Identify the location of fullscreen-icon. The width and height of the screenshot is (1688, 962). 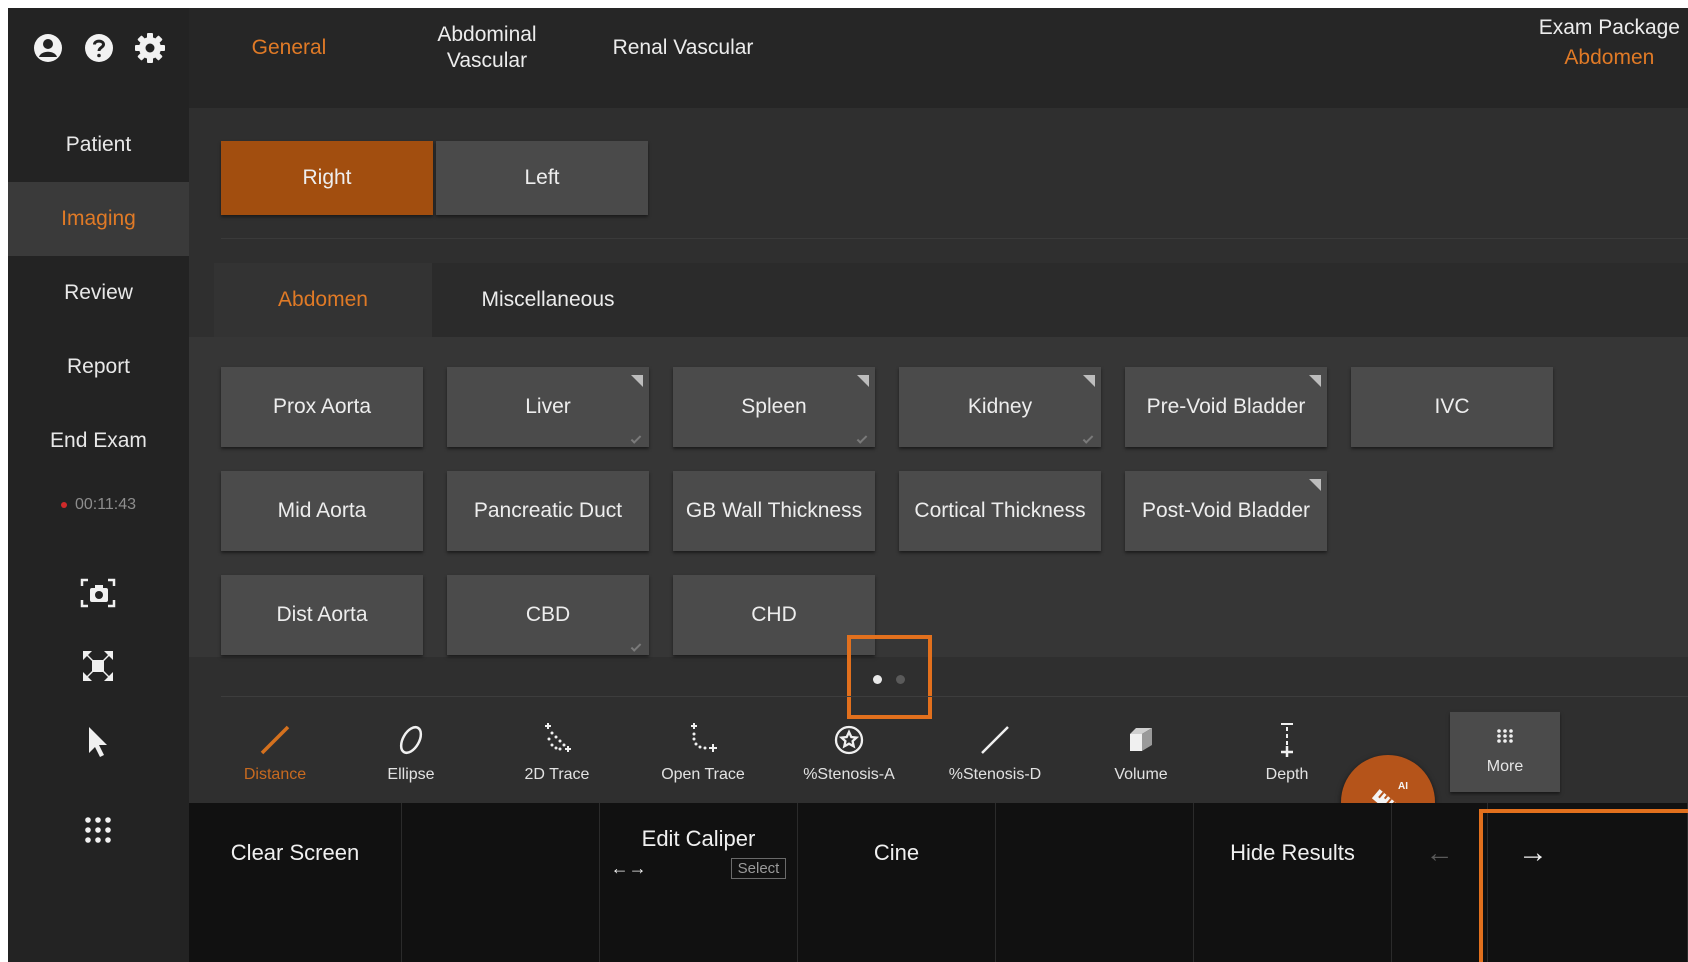
(98, 666).